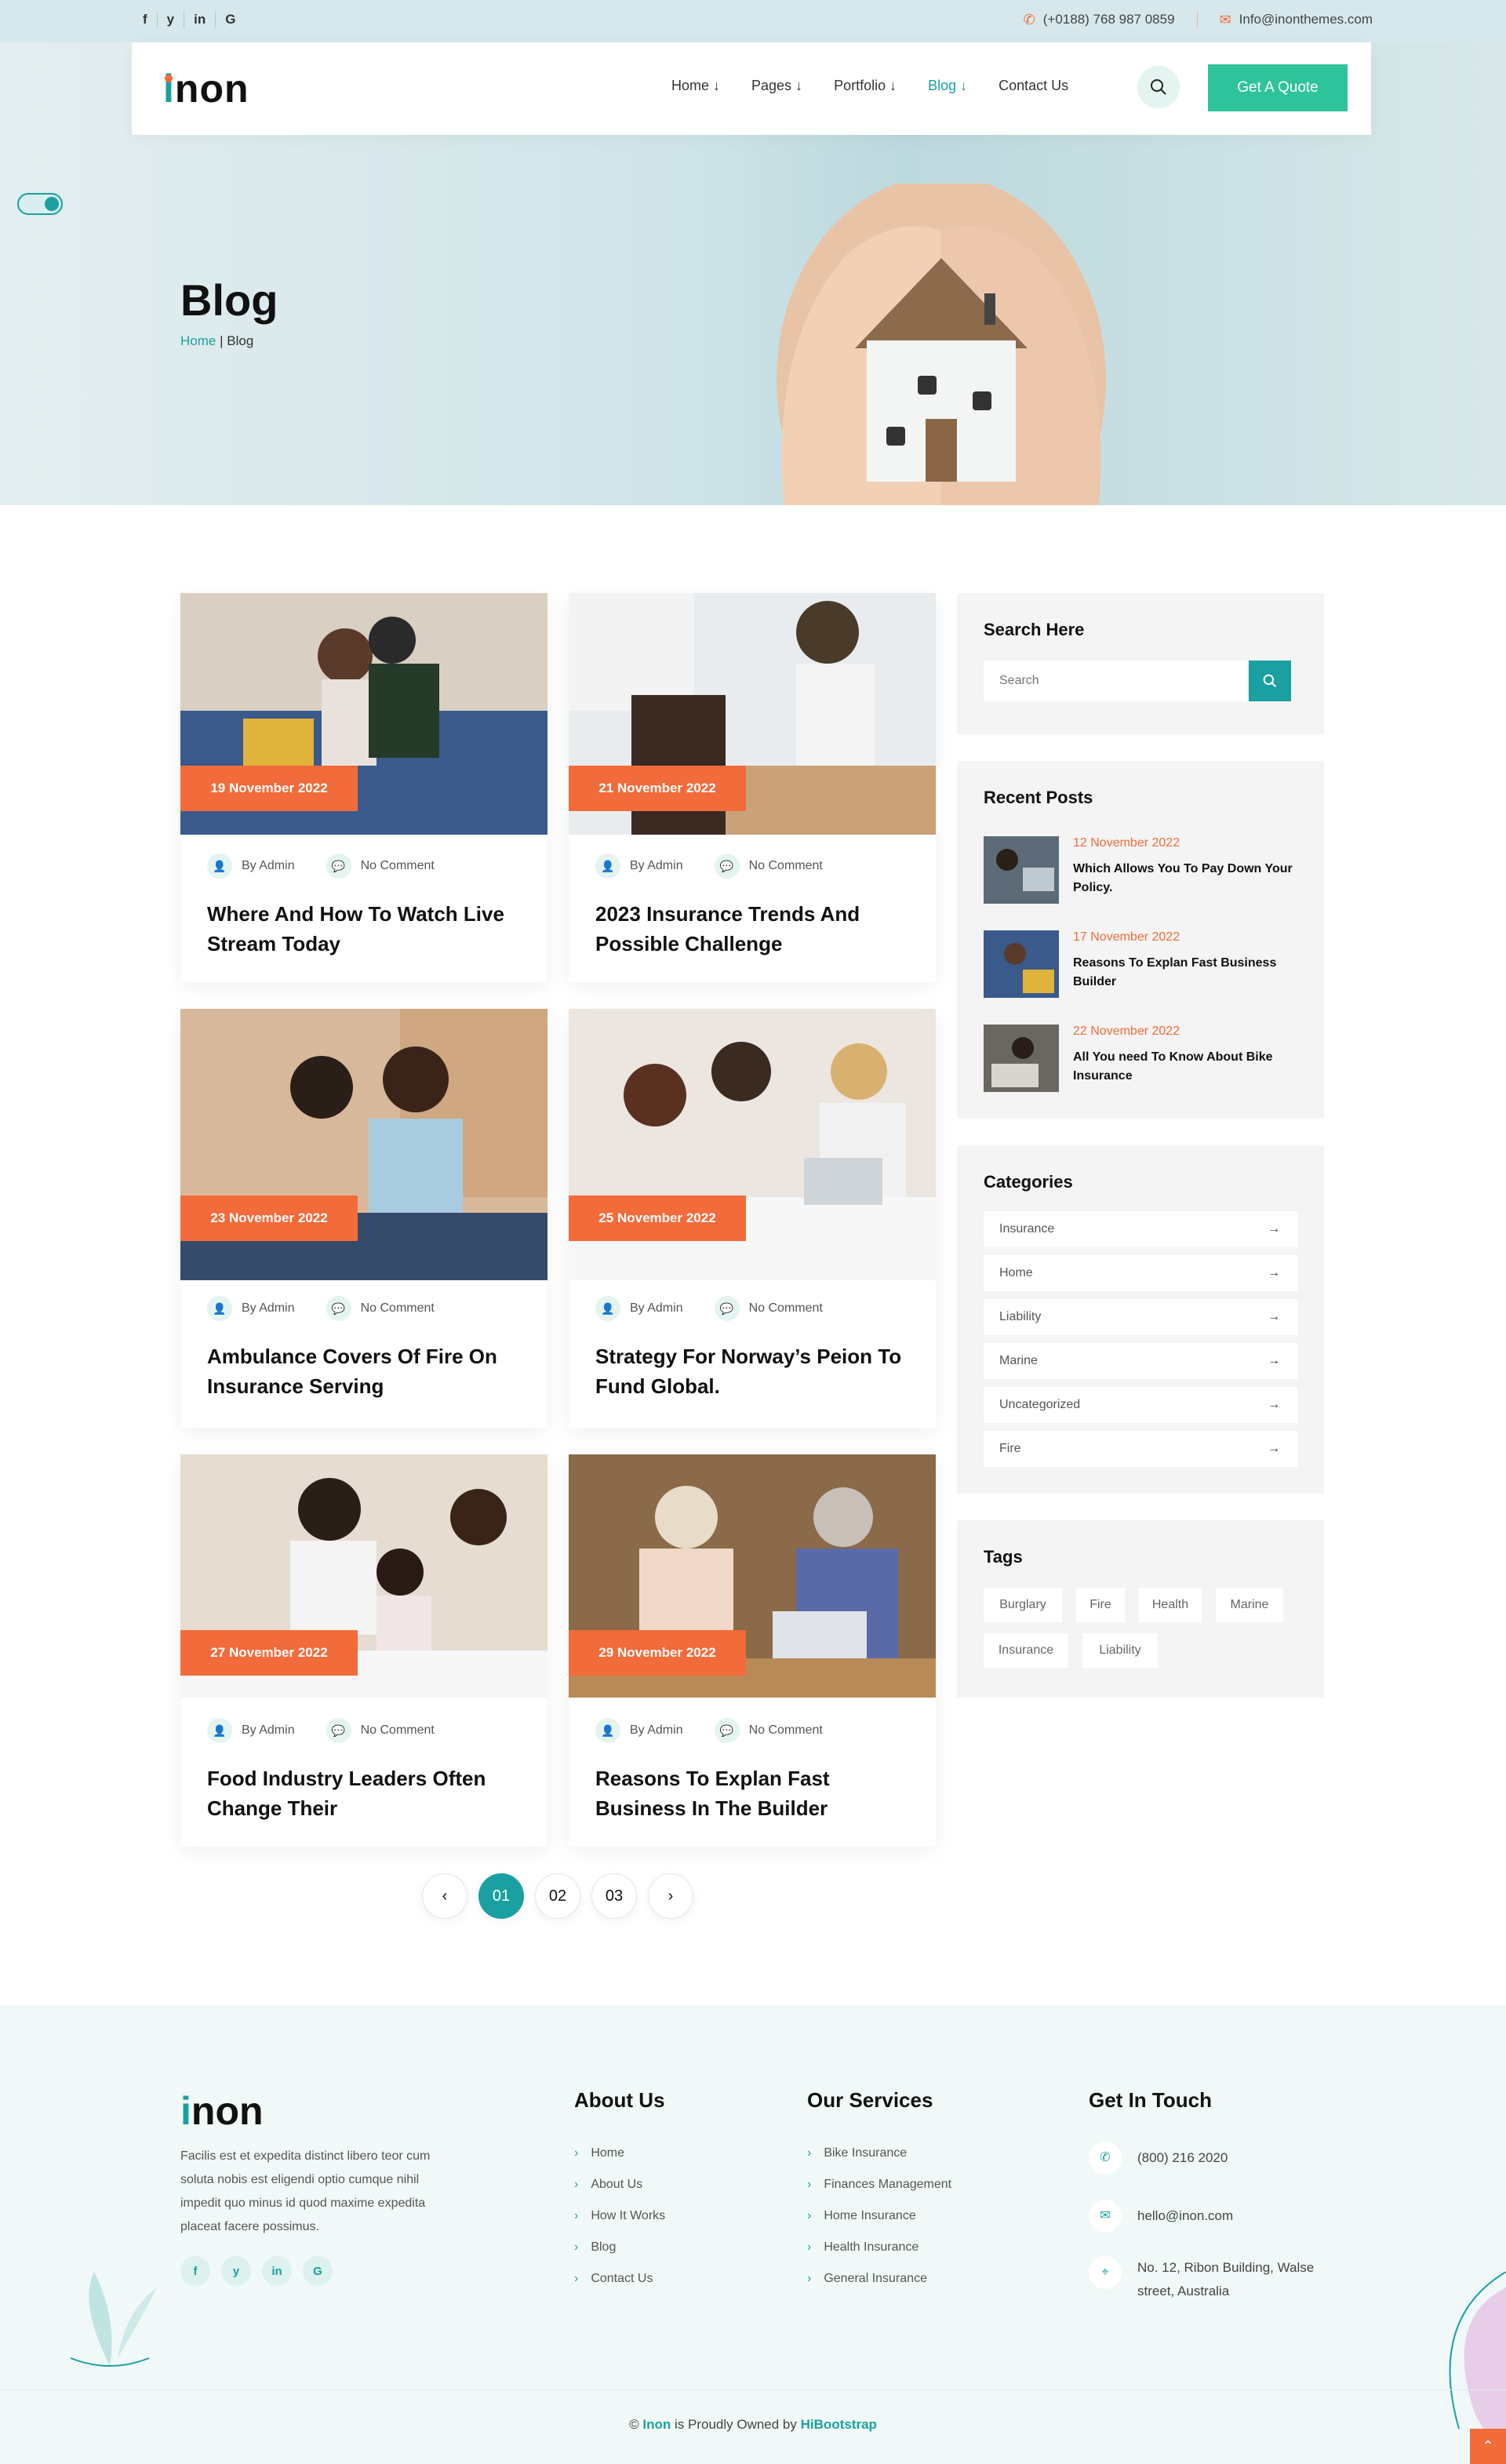  Describe the element at coordinates (269, 788) in the screenshot. I see `post-date: 19 November 2022` at that location.